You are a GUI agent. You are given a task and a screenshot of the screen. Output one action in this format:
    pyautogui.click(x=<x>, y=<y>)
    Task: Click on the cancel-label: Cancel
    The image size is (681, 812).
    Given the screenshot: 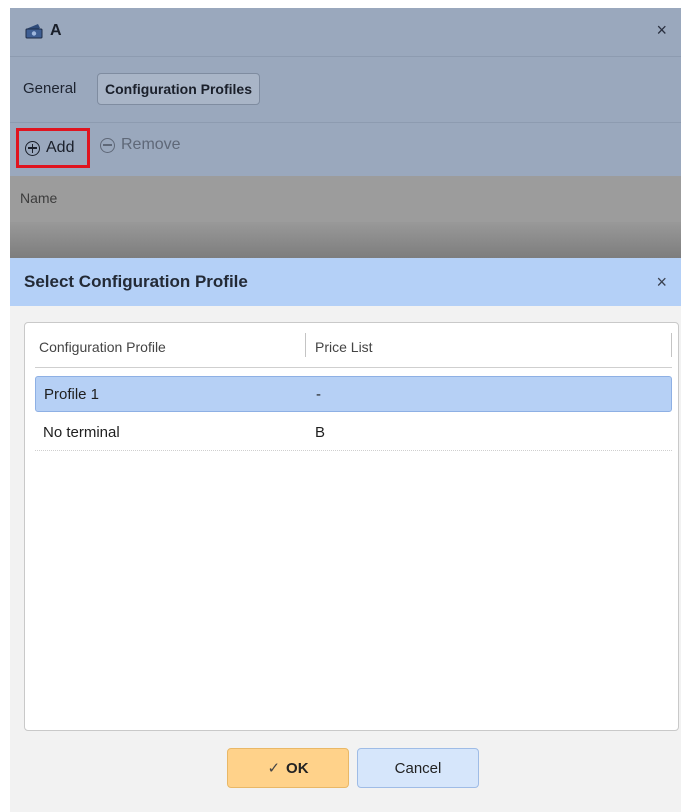 What is the action you would take?
    pyautogui.click(x=418, y=768)
    